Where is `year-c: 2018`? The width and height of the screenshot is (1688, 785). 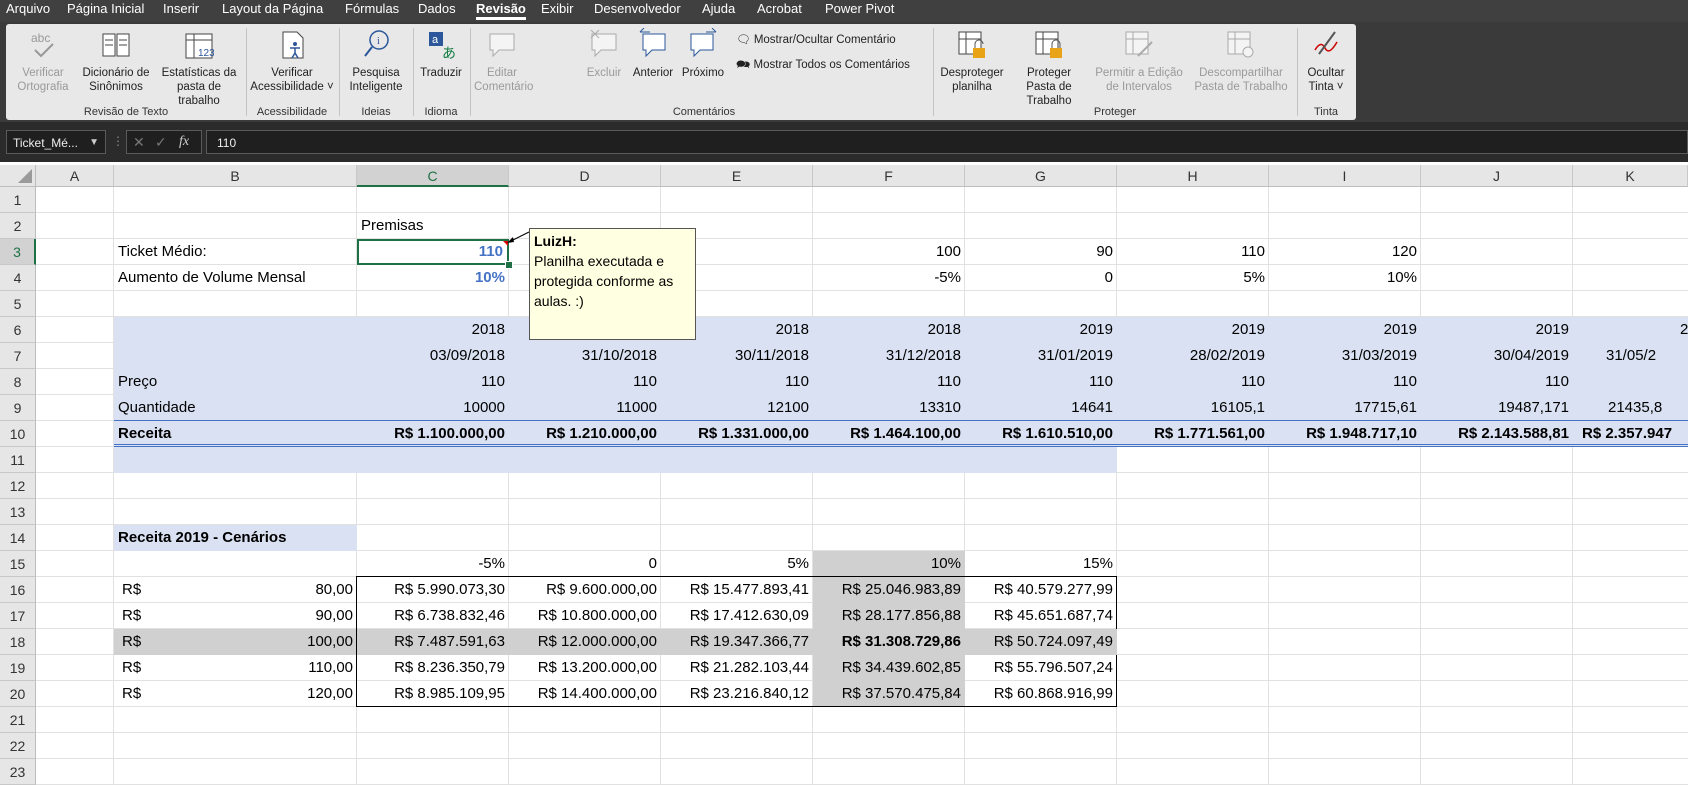
year-c: 2018 is located at coordinates (433, 330).